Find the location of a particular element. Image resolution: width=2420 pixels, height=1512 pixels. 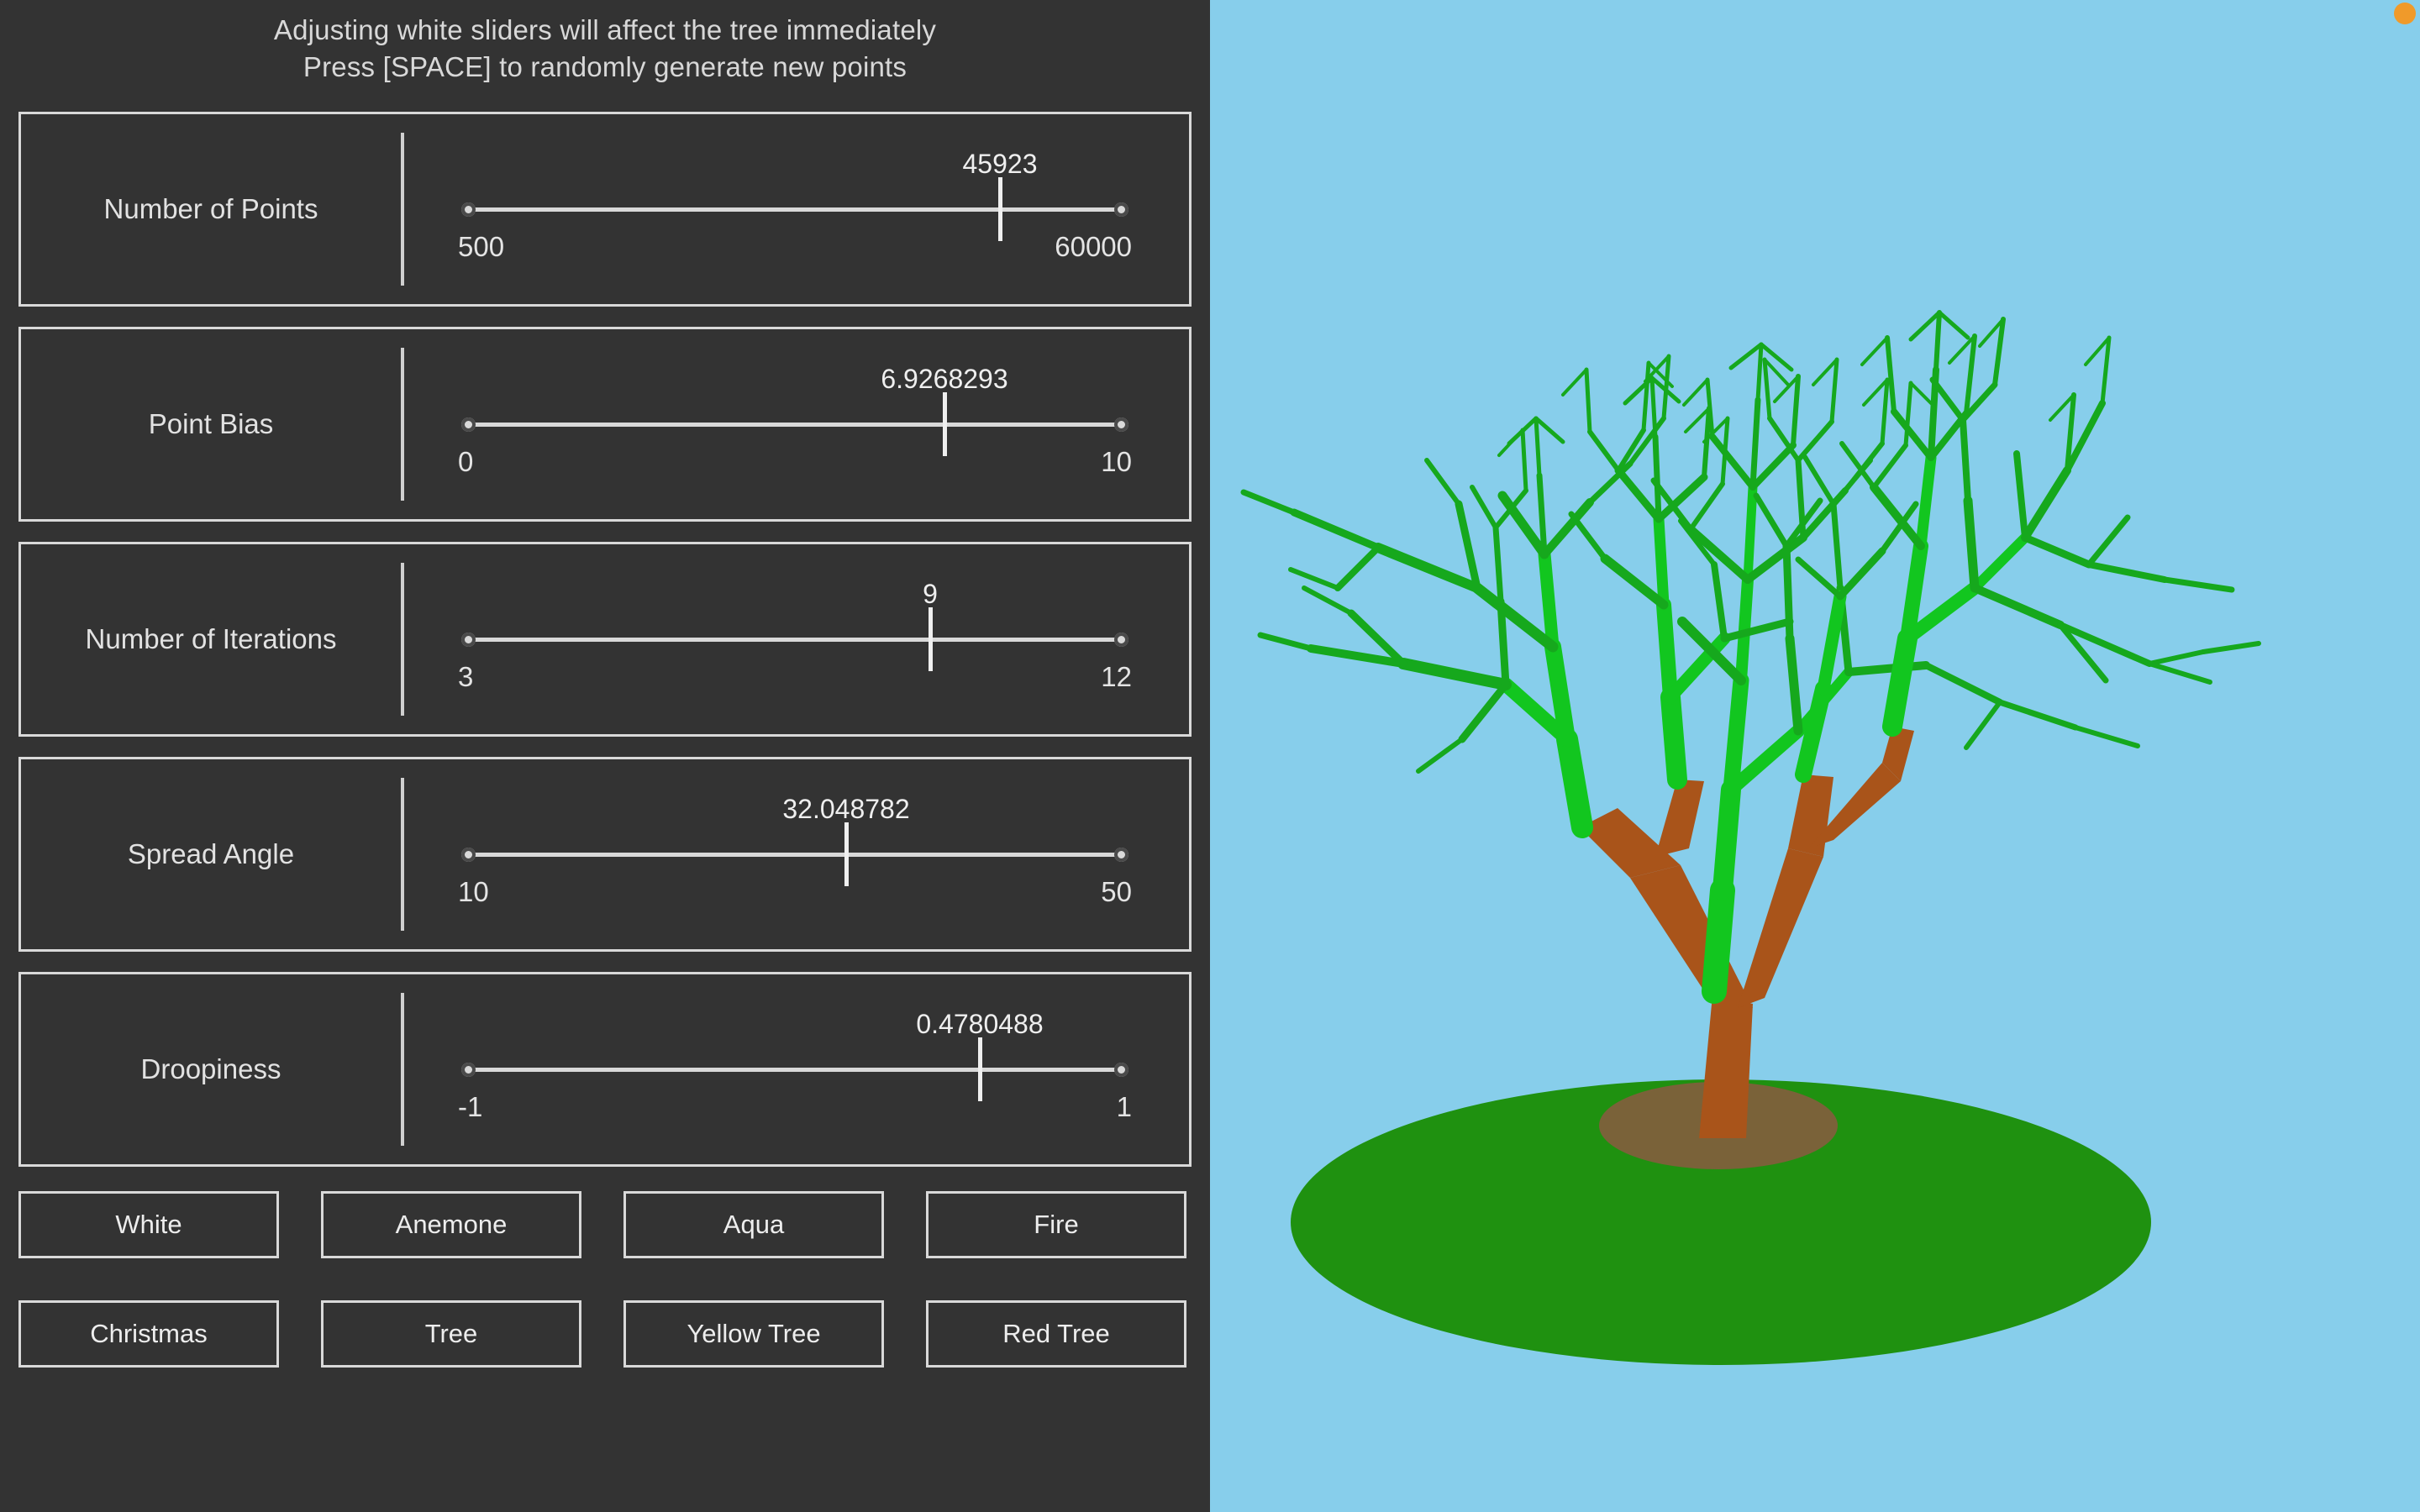

slider-track-area-point-bias: 6.9268293 0 10 is located at coordinates (795, 424).